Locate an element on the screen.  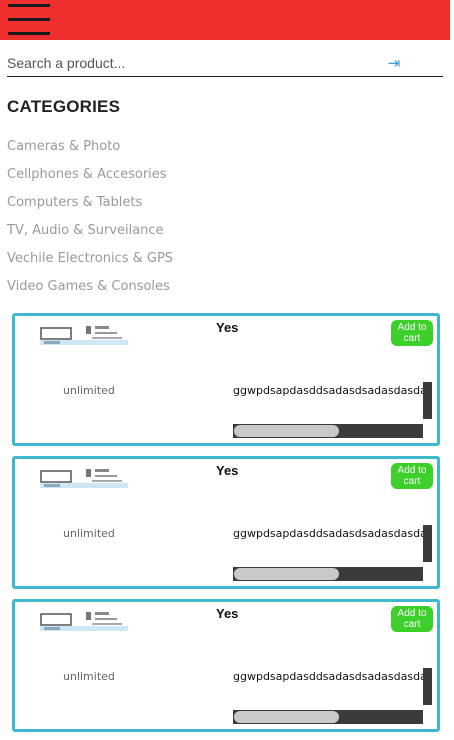
arrow-right-to-bar-icon: ⇥ is located at coordinates (394, 63).